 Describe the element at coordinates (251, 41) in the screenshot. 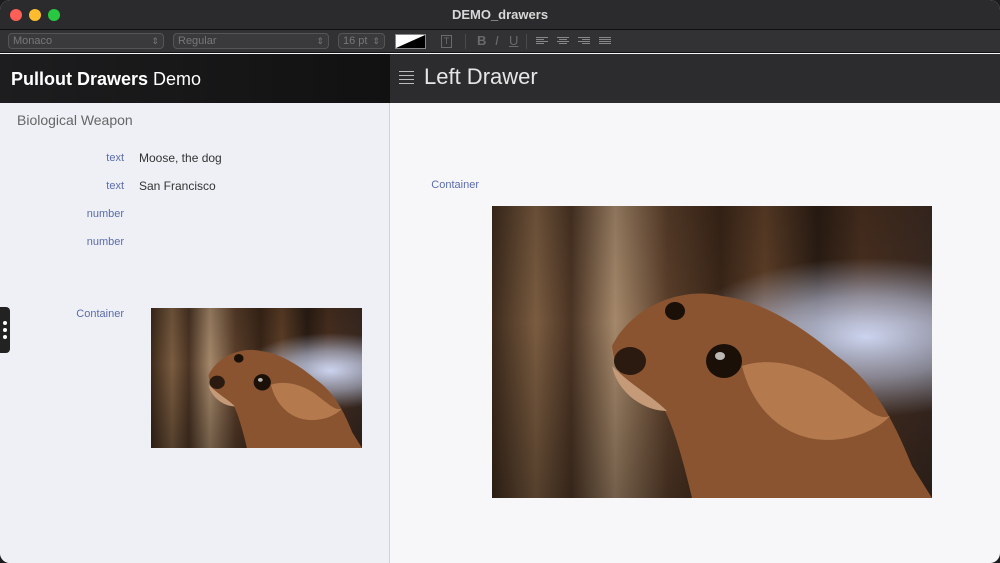

I see `font-style-select: Regular ⇕` at that location.